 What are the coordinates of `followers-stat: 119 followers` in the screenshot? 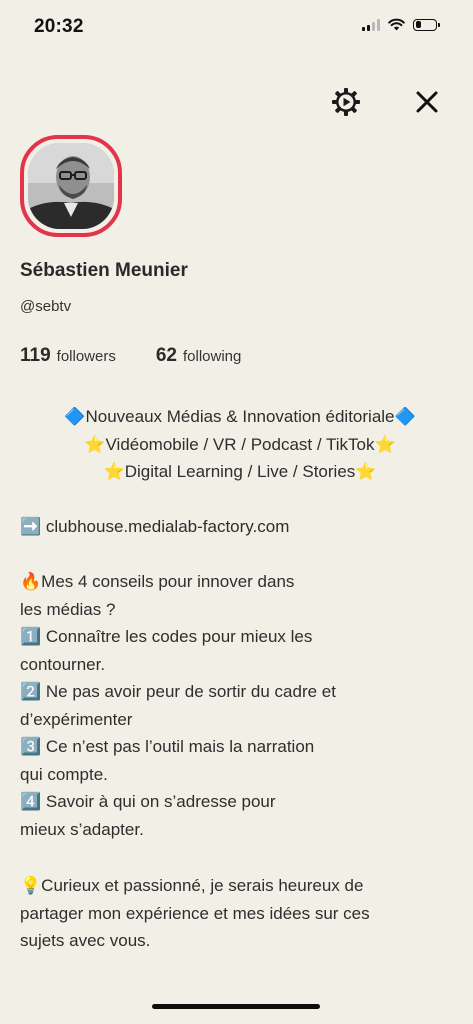 It's located at (68, 356).